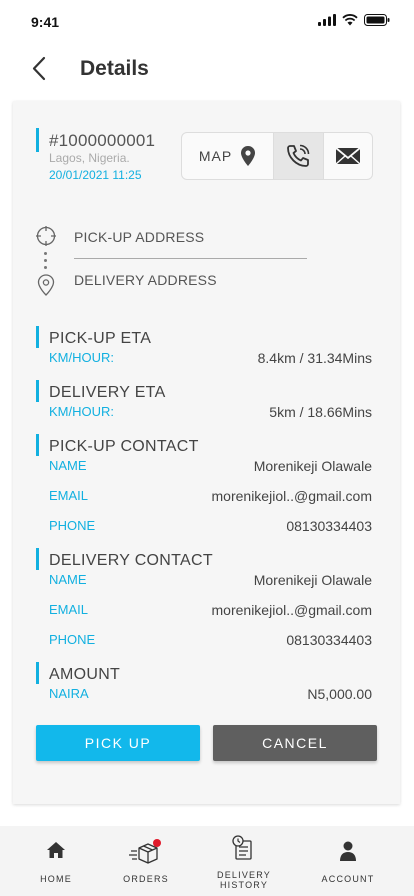  What do you see at coordinates (46, 285) in the screenshot?
I see `location-pin-icon` at bounding box center [46, 285].